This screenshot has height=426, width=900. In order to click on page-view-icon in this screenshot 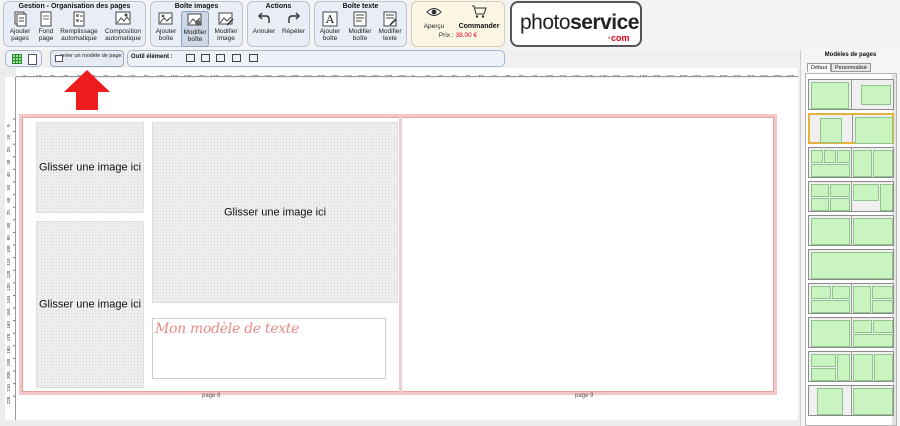, I will do `click(32, 59)`.